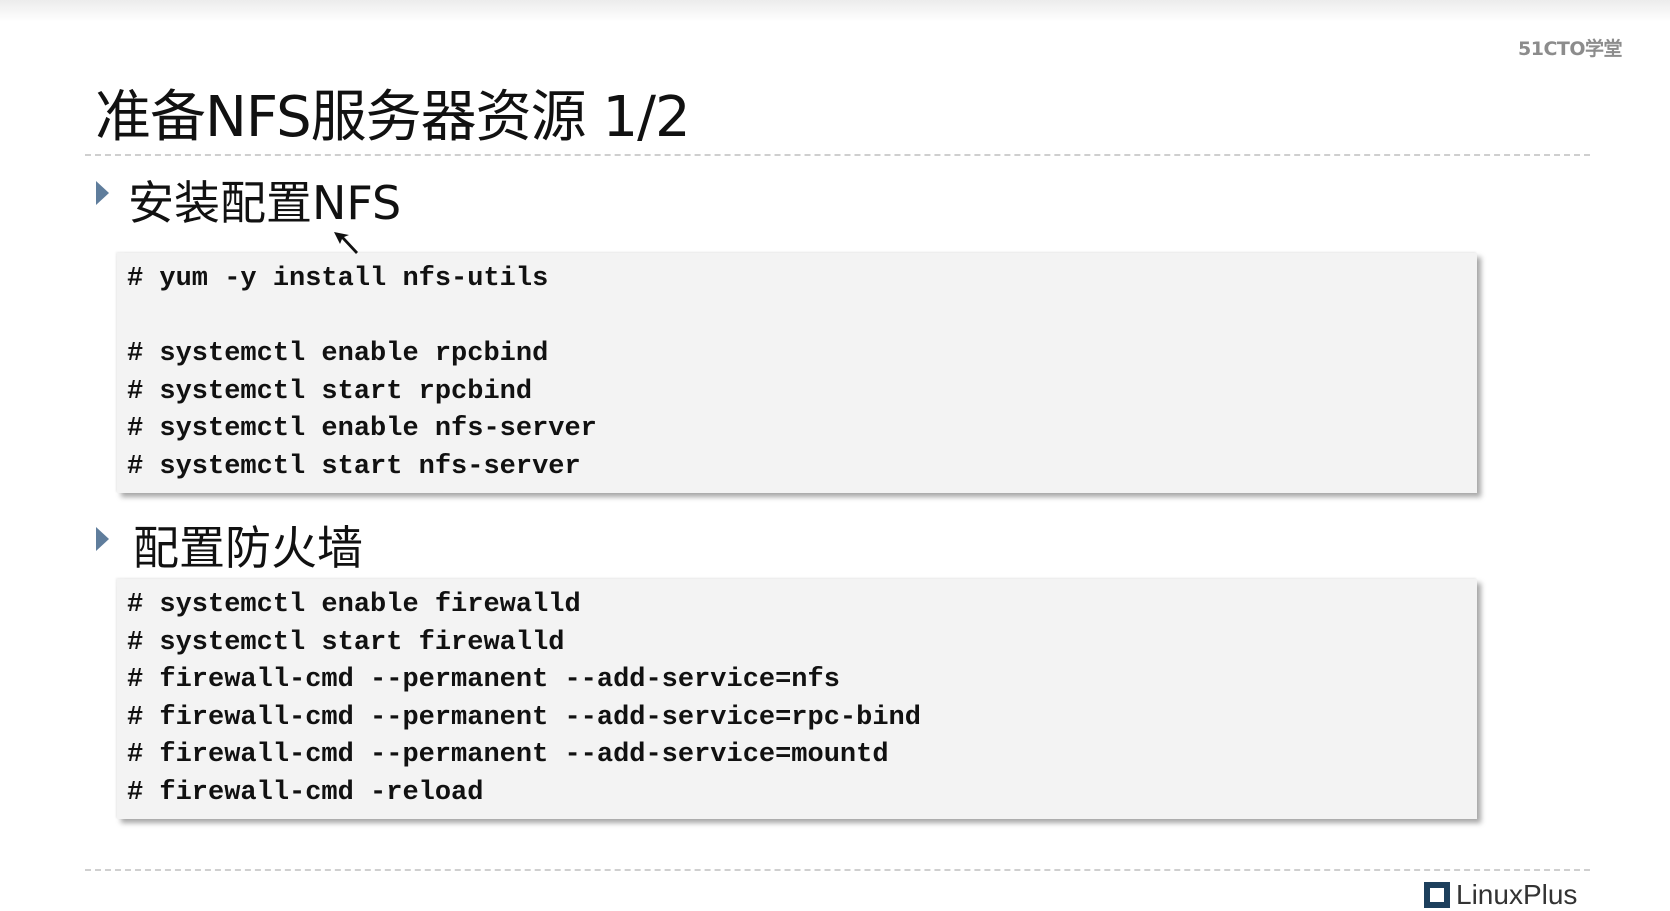 The width and height of the screenshot is (1670, 911). I want to click on code-line: # firewall-cmd -reload, so click(305, 792).